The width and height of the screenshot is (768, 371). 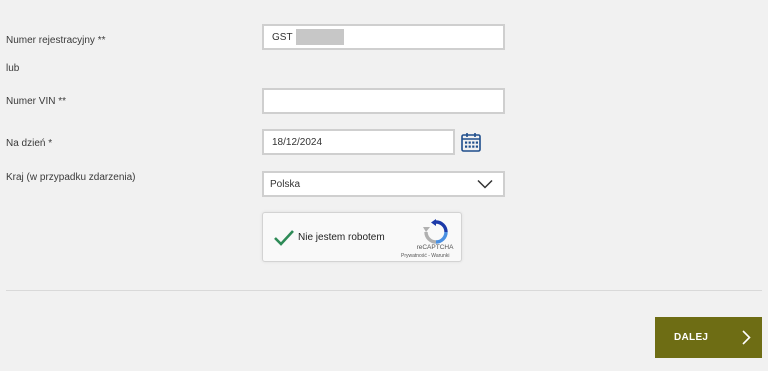 What do you see at coordinates (56, 40) in the screenshot?
I see `registration-label: Numer rejestracyjny **` at bounding box center [56, 40].